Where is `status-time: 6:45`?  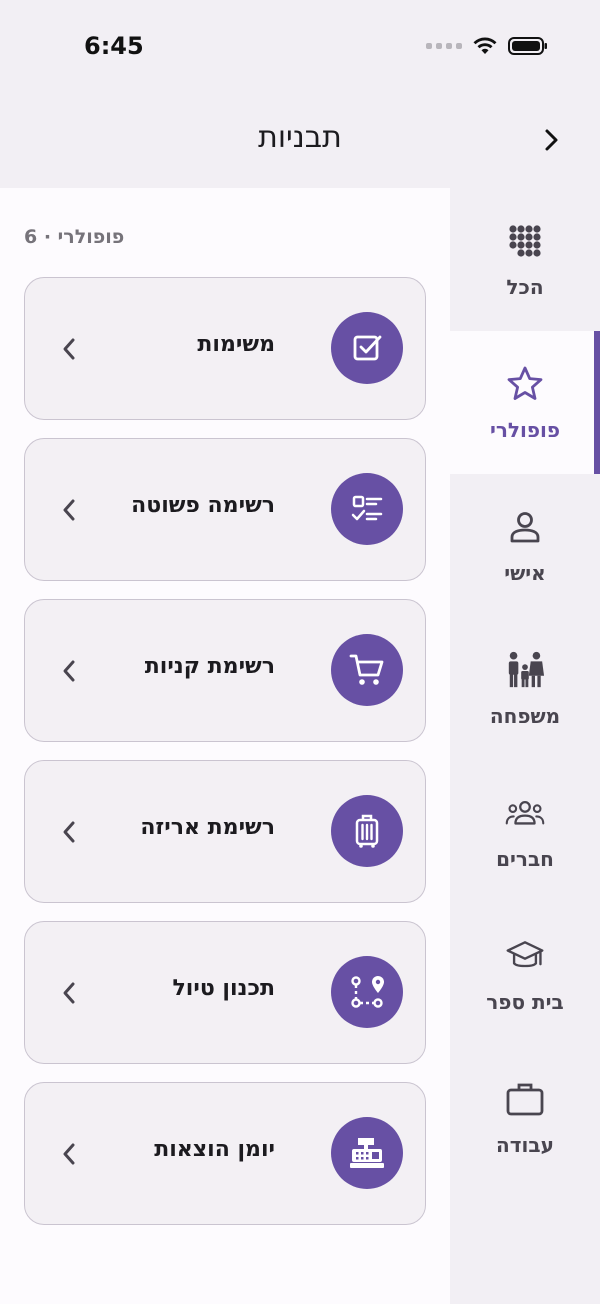
status-time: 6:45 is located at coordinates (114, 46).